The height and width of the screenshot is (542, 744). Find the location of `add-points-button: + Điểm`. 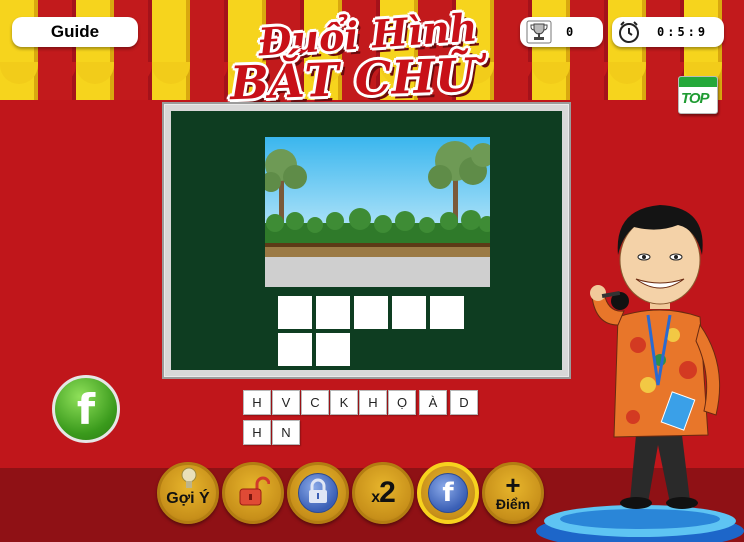

add-points-button: + Điểm is located at coordinates (513, 493).